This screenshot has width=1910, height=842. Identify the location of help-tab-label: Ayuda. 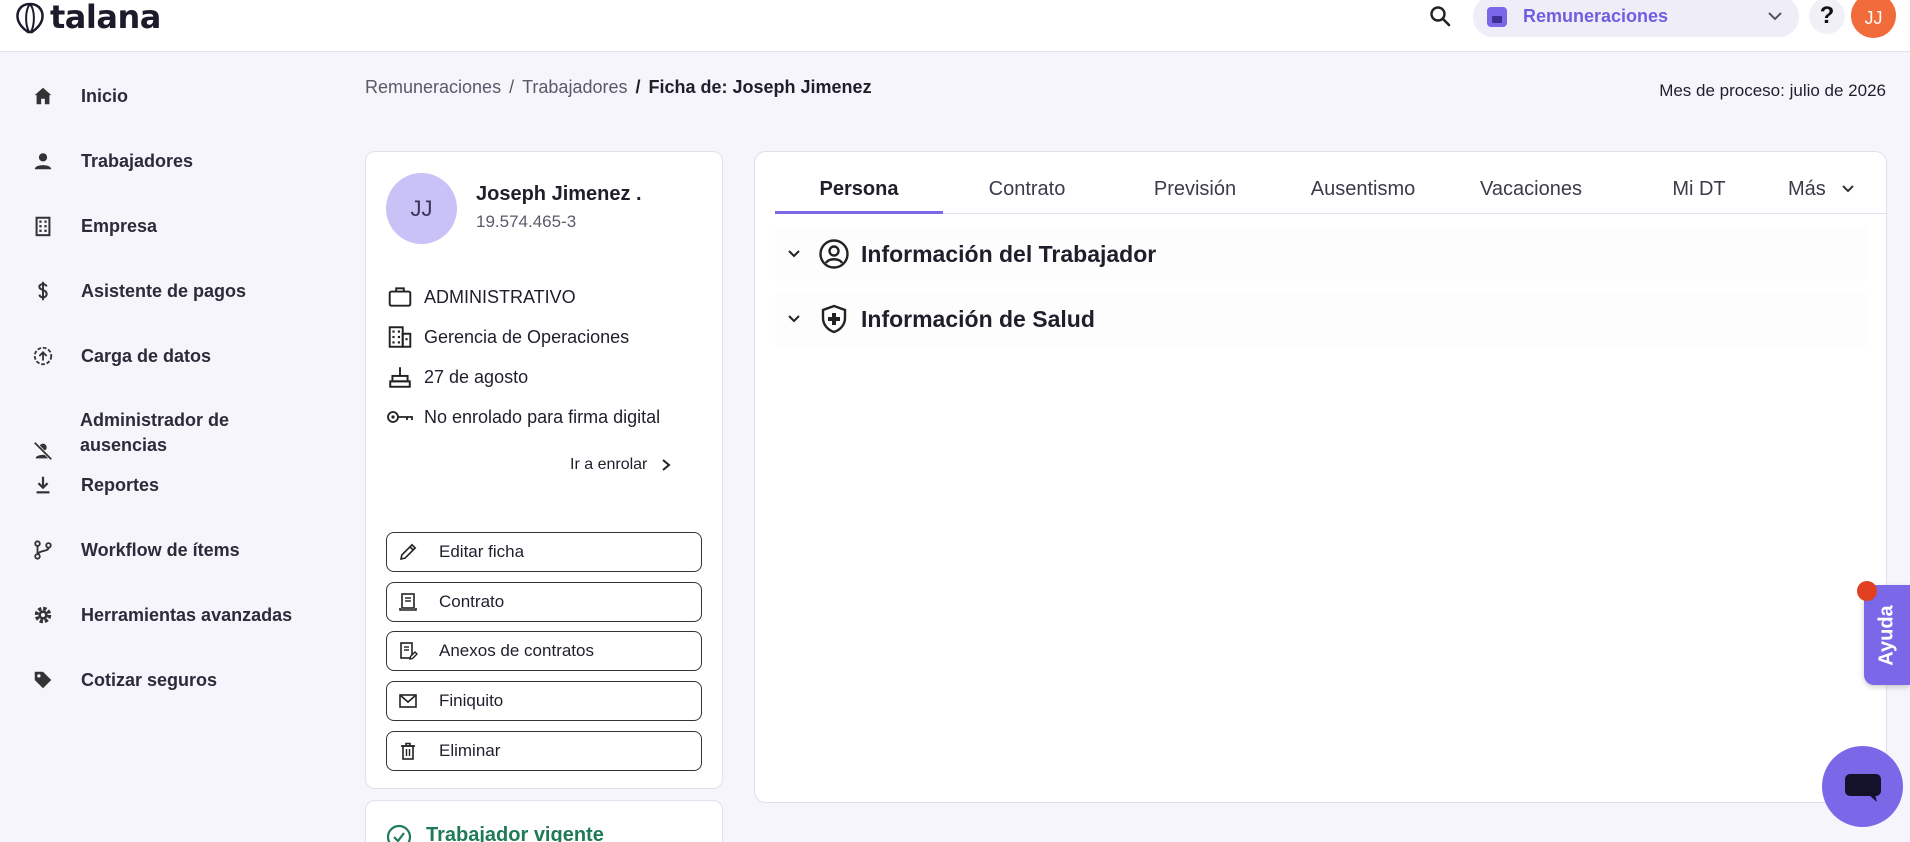
(1886, 635).